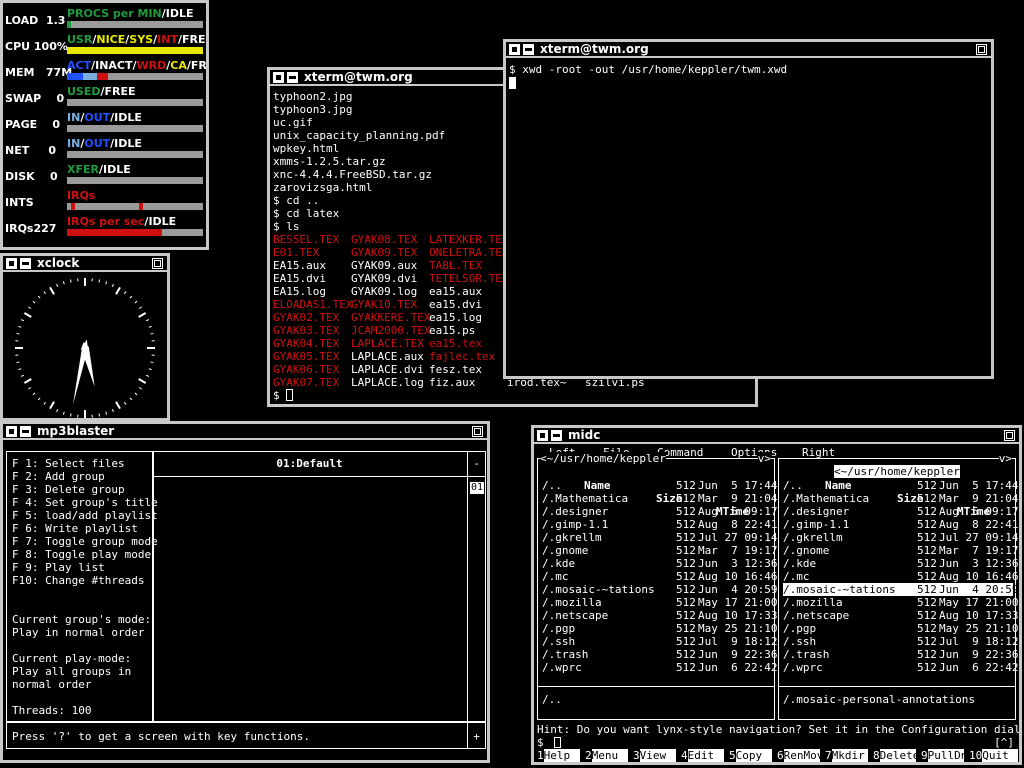 This screenshot has height=768, width=1024. What do you see at coordinates (85, 337) in the screenshot?
I see `xclock-window: xclock` at bounding box center [85, 337].